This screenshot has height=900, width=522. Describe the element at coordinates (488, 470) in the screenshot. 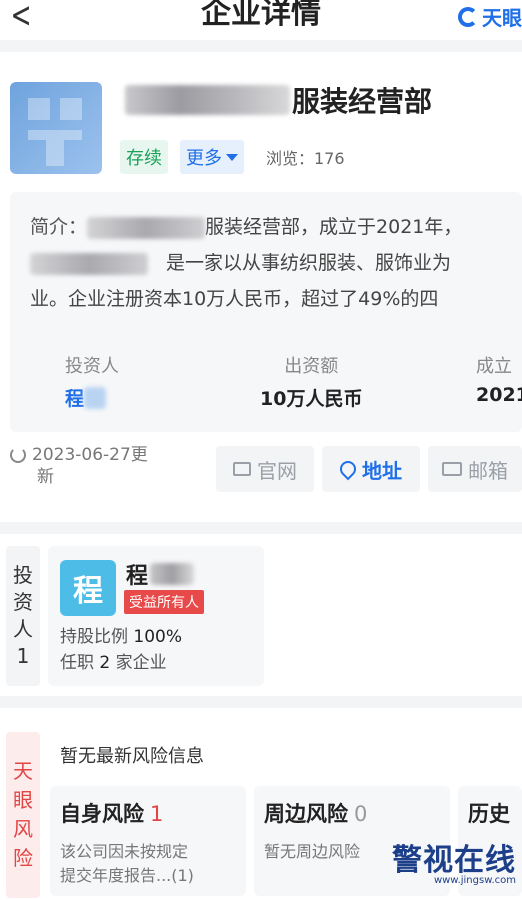

I see `email-label: 邮箱` at that location.